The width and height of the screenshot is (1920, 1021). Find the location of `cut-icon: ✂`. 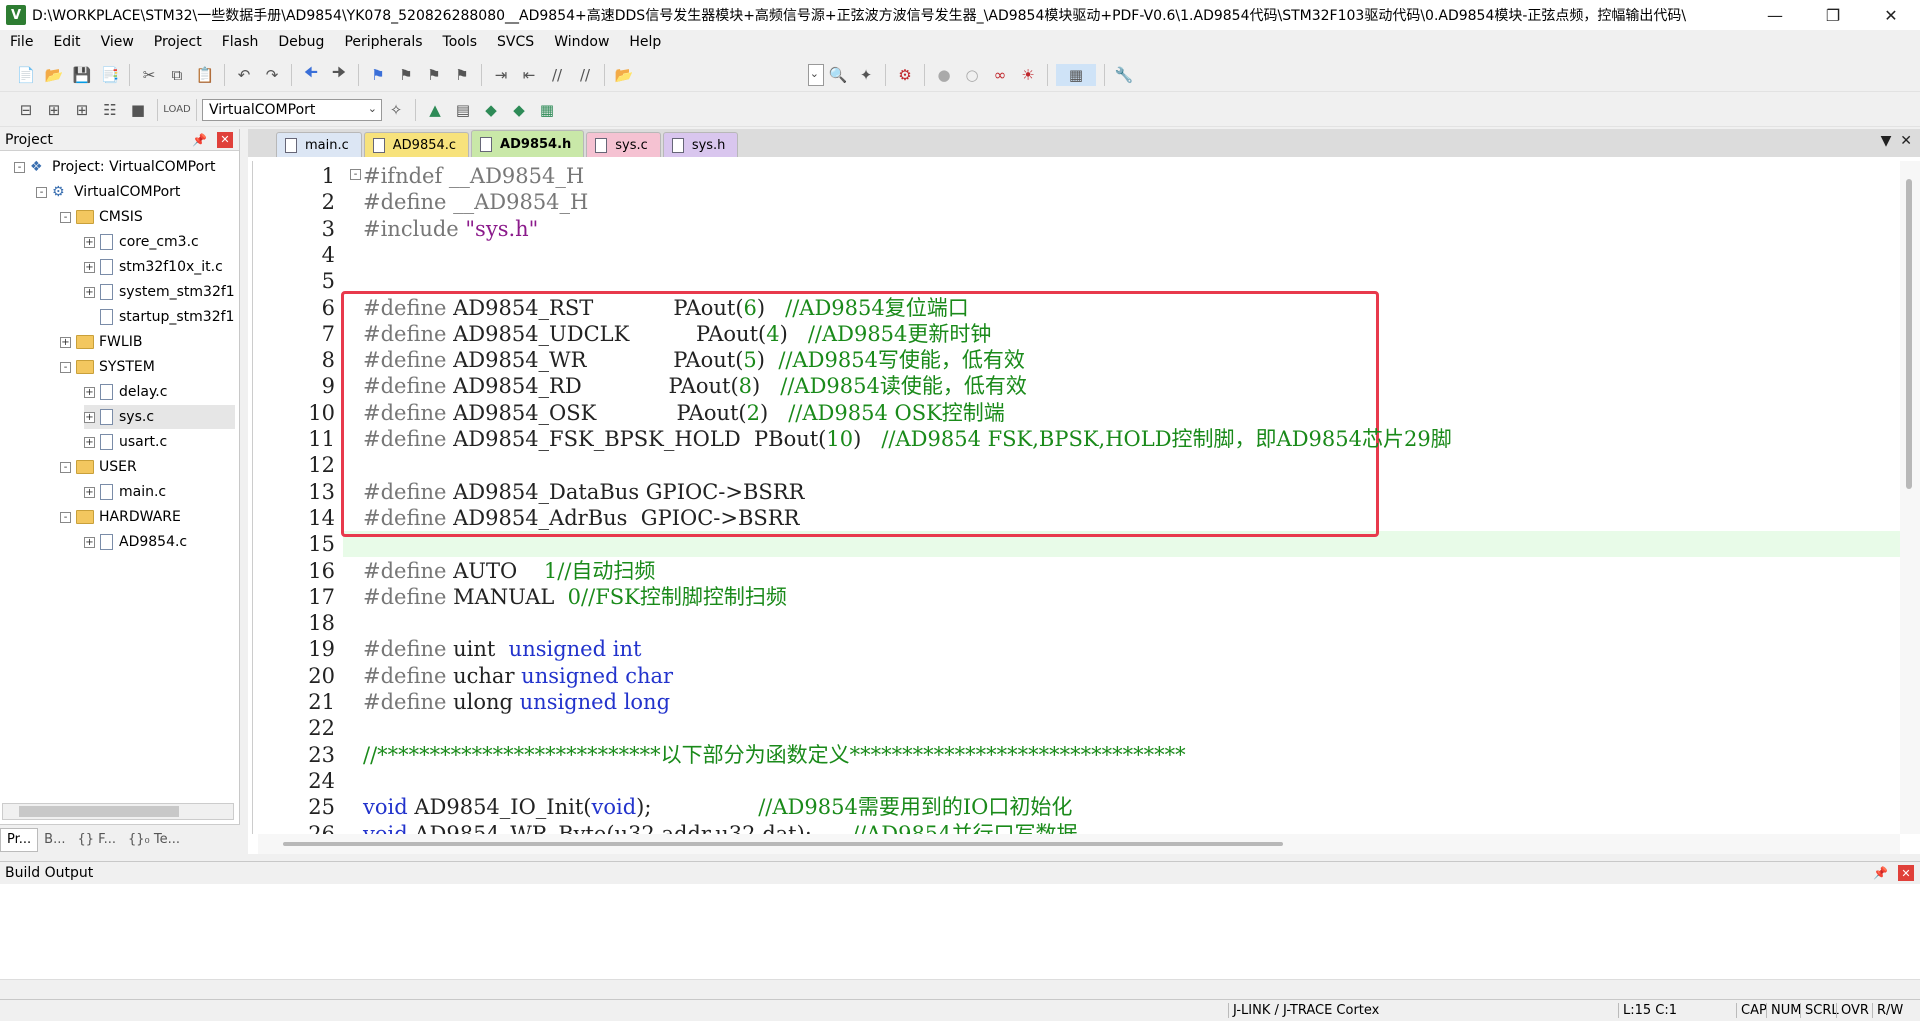

cut-icon: ✂ is located at coordinates (149, 75).